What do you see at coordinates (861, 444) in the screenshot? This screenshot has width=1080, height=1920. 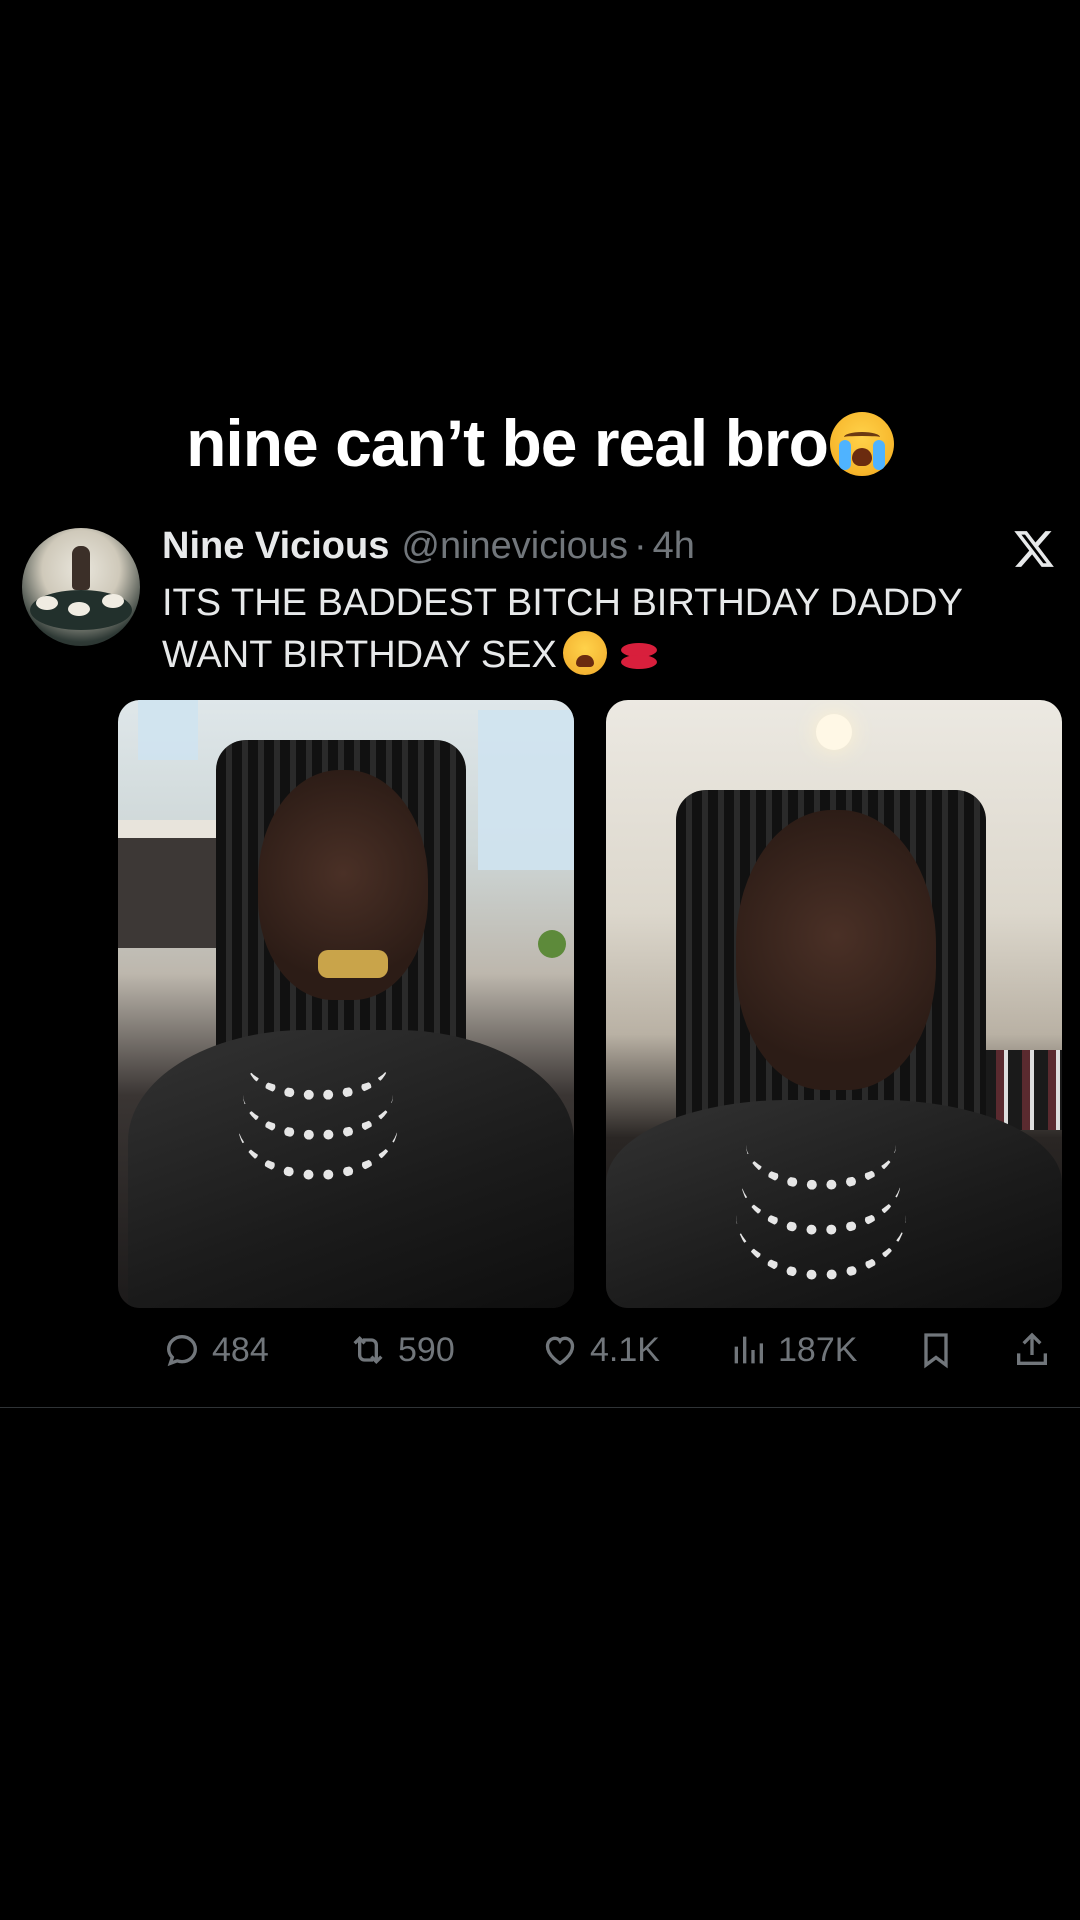 I see `loudly-crying-face-icon` at bounding box center [861, 444].